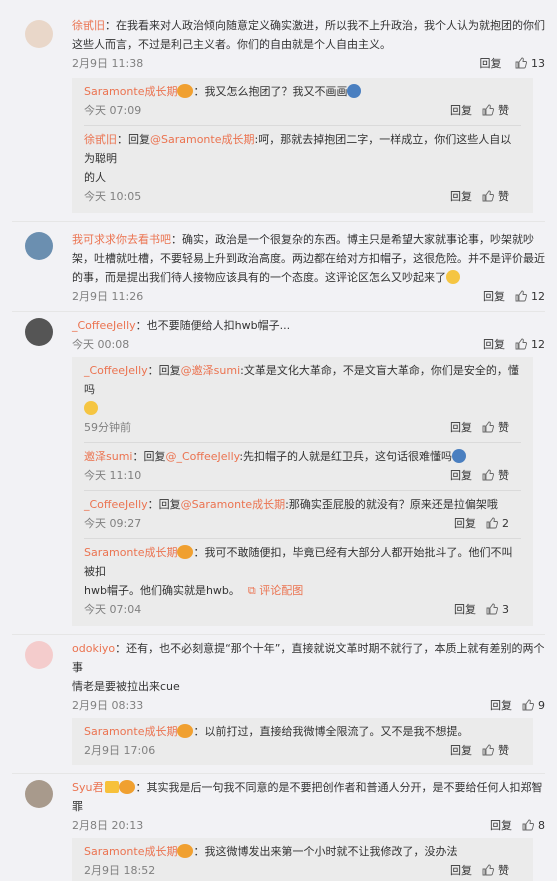  Describe the element at coordinates (121, 239) in the screenshot. I see `username-link: 我可求求你去看书吧` at that location.